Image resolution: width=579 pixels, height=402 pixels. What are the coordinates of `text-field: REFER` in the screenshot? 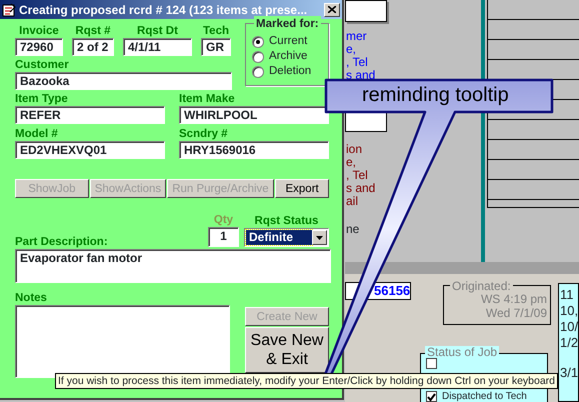 It's located at (90, 115).